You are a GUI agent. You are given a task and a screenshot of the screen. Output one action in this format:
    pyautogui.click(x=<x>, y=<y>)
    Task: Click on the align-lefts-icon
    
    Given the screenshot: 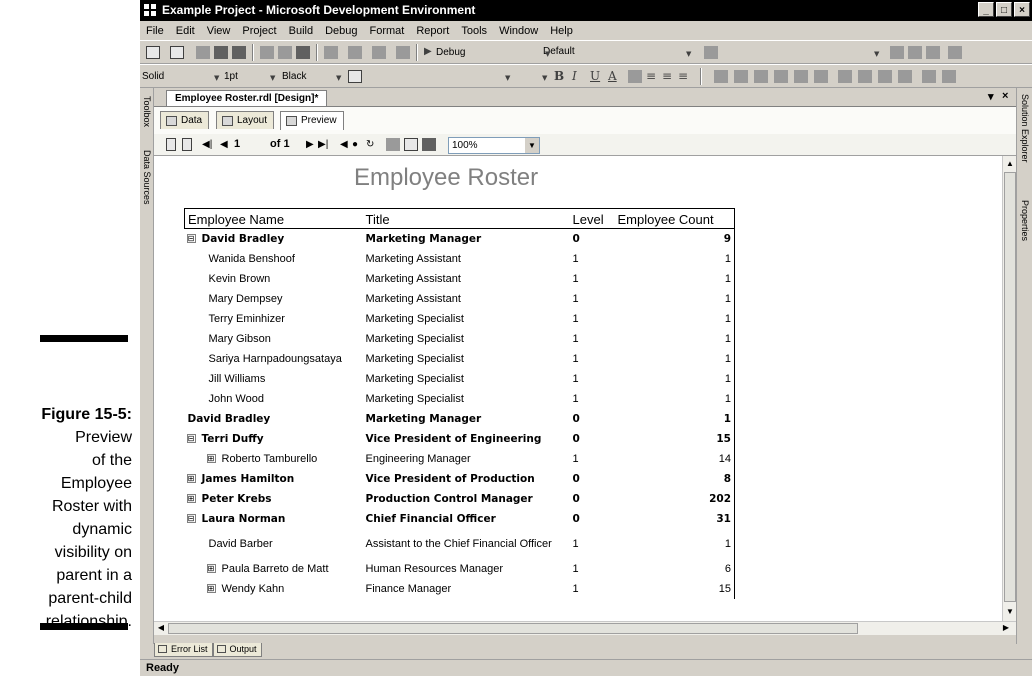 What is the action you would take?
    pyautogui.click(x=721, y=76)
    